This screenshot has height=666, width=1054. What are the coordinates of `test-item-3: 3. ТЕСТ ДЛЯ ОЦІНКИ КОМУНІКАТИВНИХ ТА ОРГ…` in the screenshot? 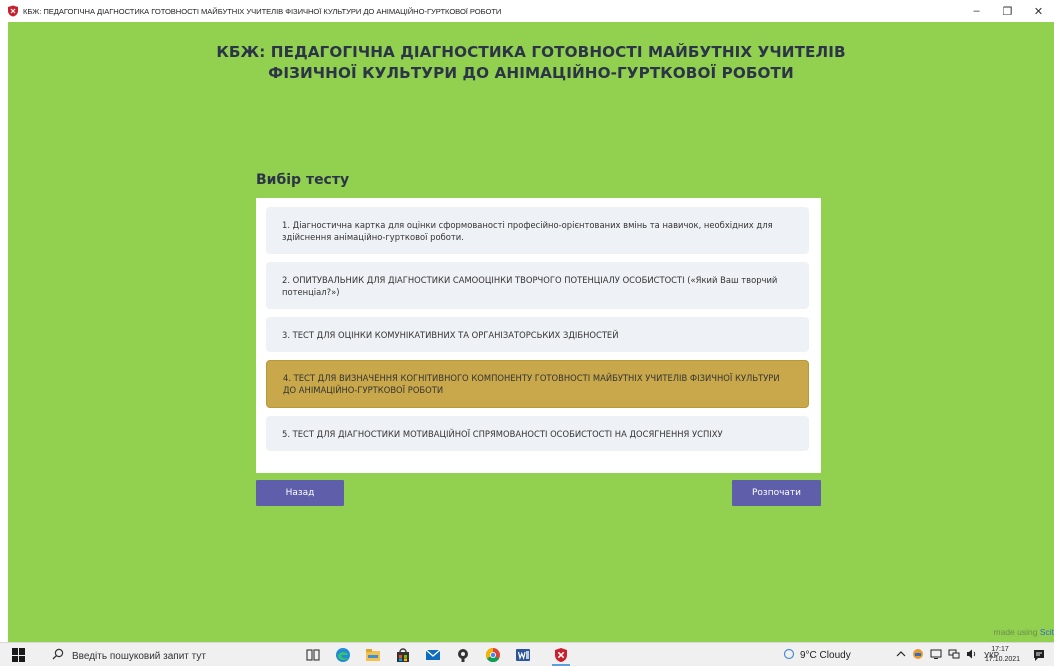 It's located at (537, 334).